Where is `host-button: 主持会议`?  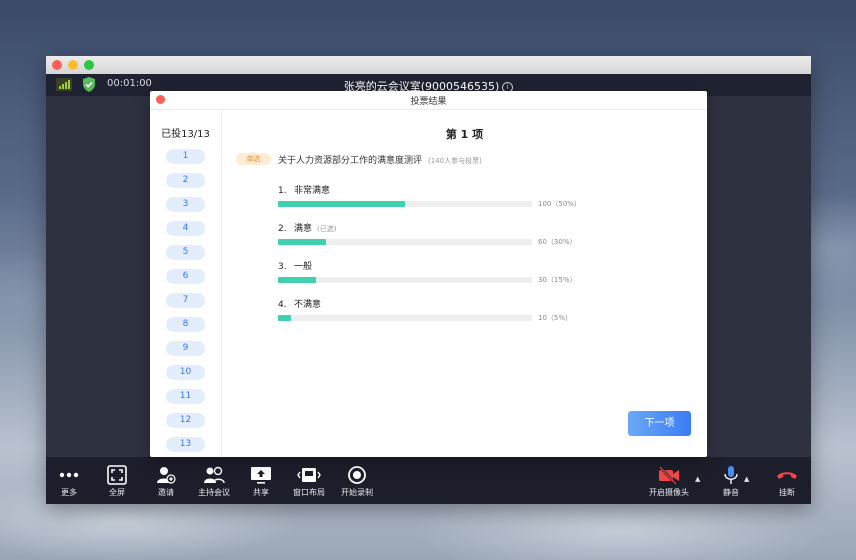
host-button: 主持会议 is located at coordinates (214, 481).